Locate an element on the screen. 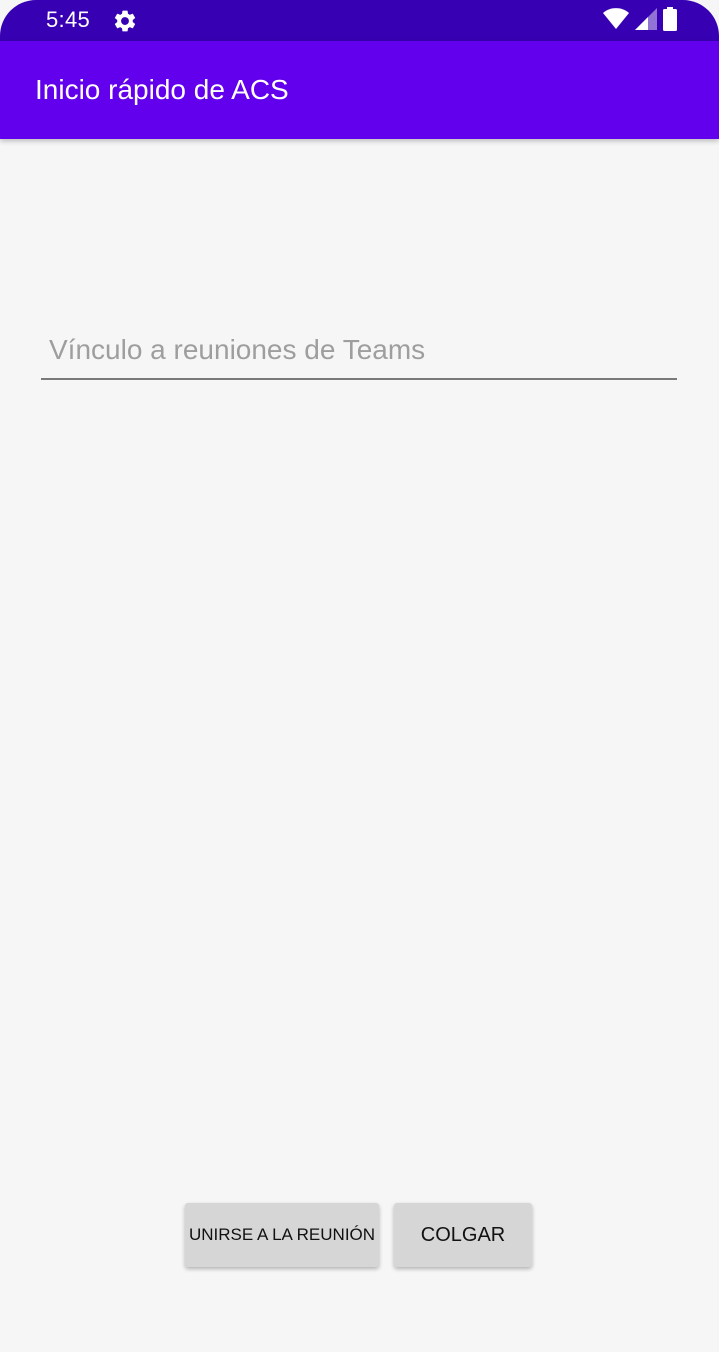  meeting-link-input is located at coordinates (359, 355).